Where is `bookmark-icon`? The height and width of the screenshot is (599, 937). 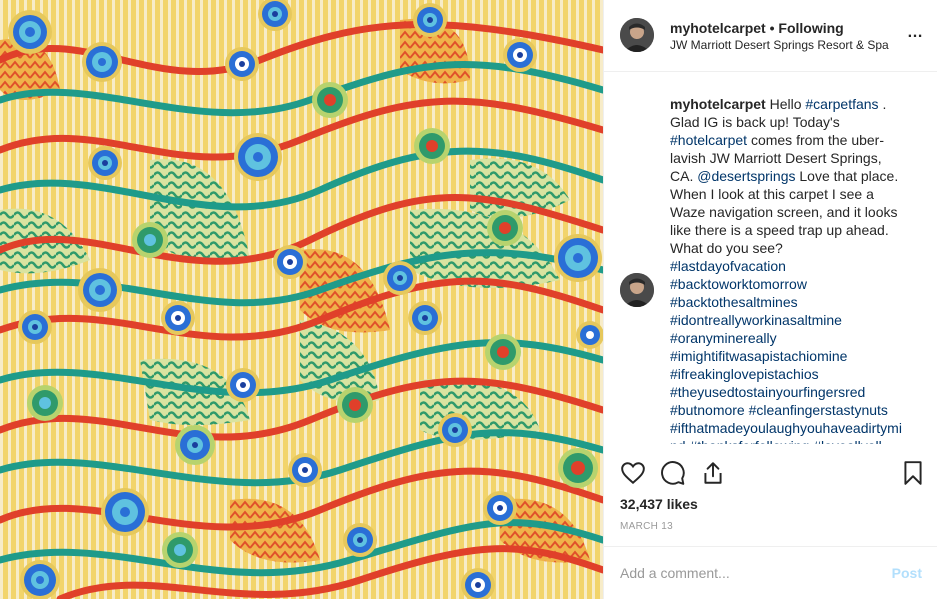
bookmark-icon is located at coordinates (913, 473).